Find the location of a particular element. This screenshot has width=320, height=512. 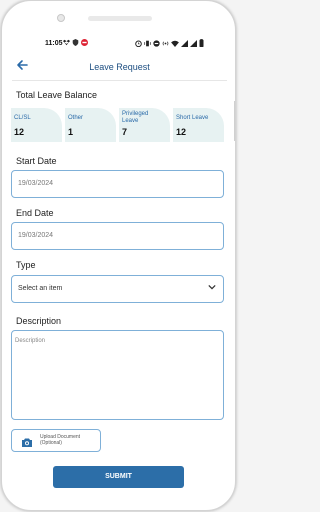

upload-document-button: Upload Document (Optional) is located at coordinates (56, 440).